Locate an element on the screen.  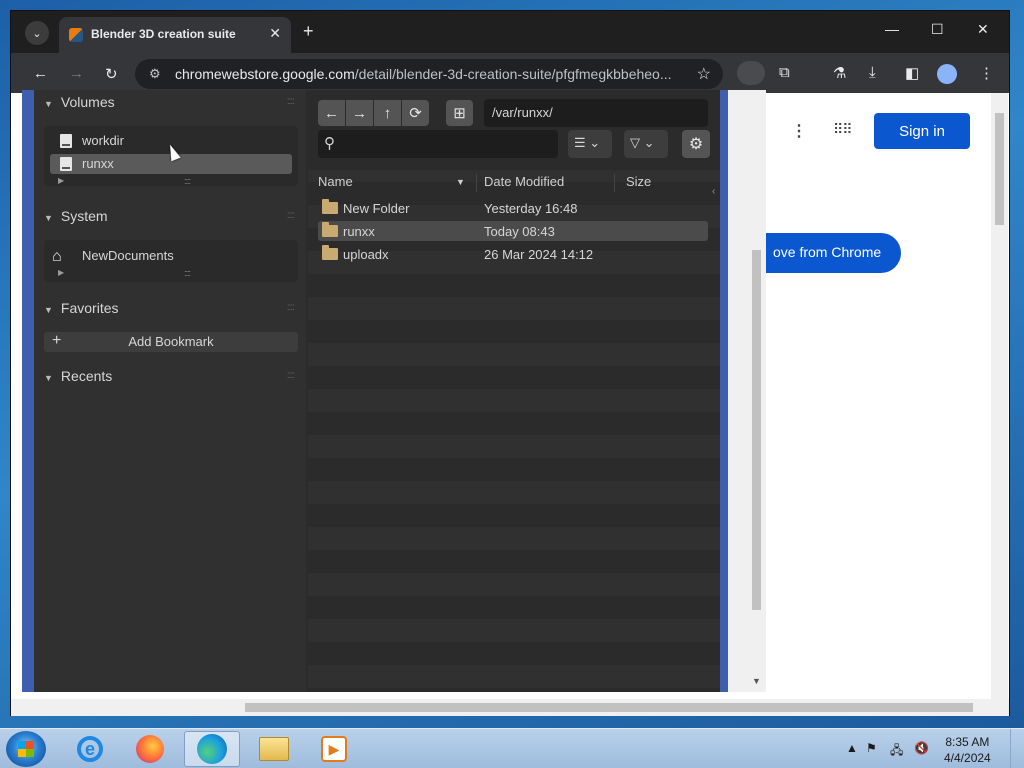
system-newdocuments: NewDocuments is located at coordinates (171, 256).